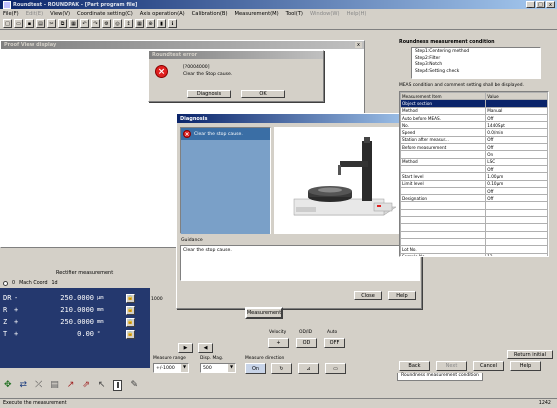 The image size is (557, 408). I want to click on diagnosis-button: Diagnosis, so click(209, 94).